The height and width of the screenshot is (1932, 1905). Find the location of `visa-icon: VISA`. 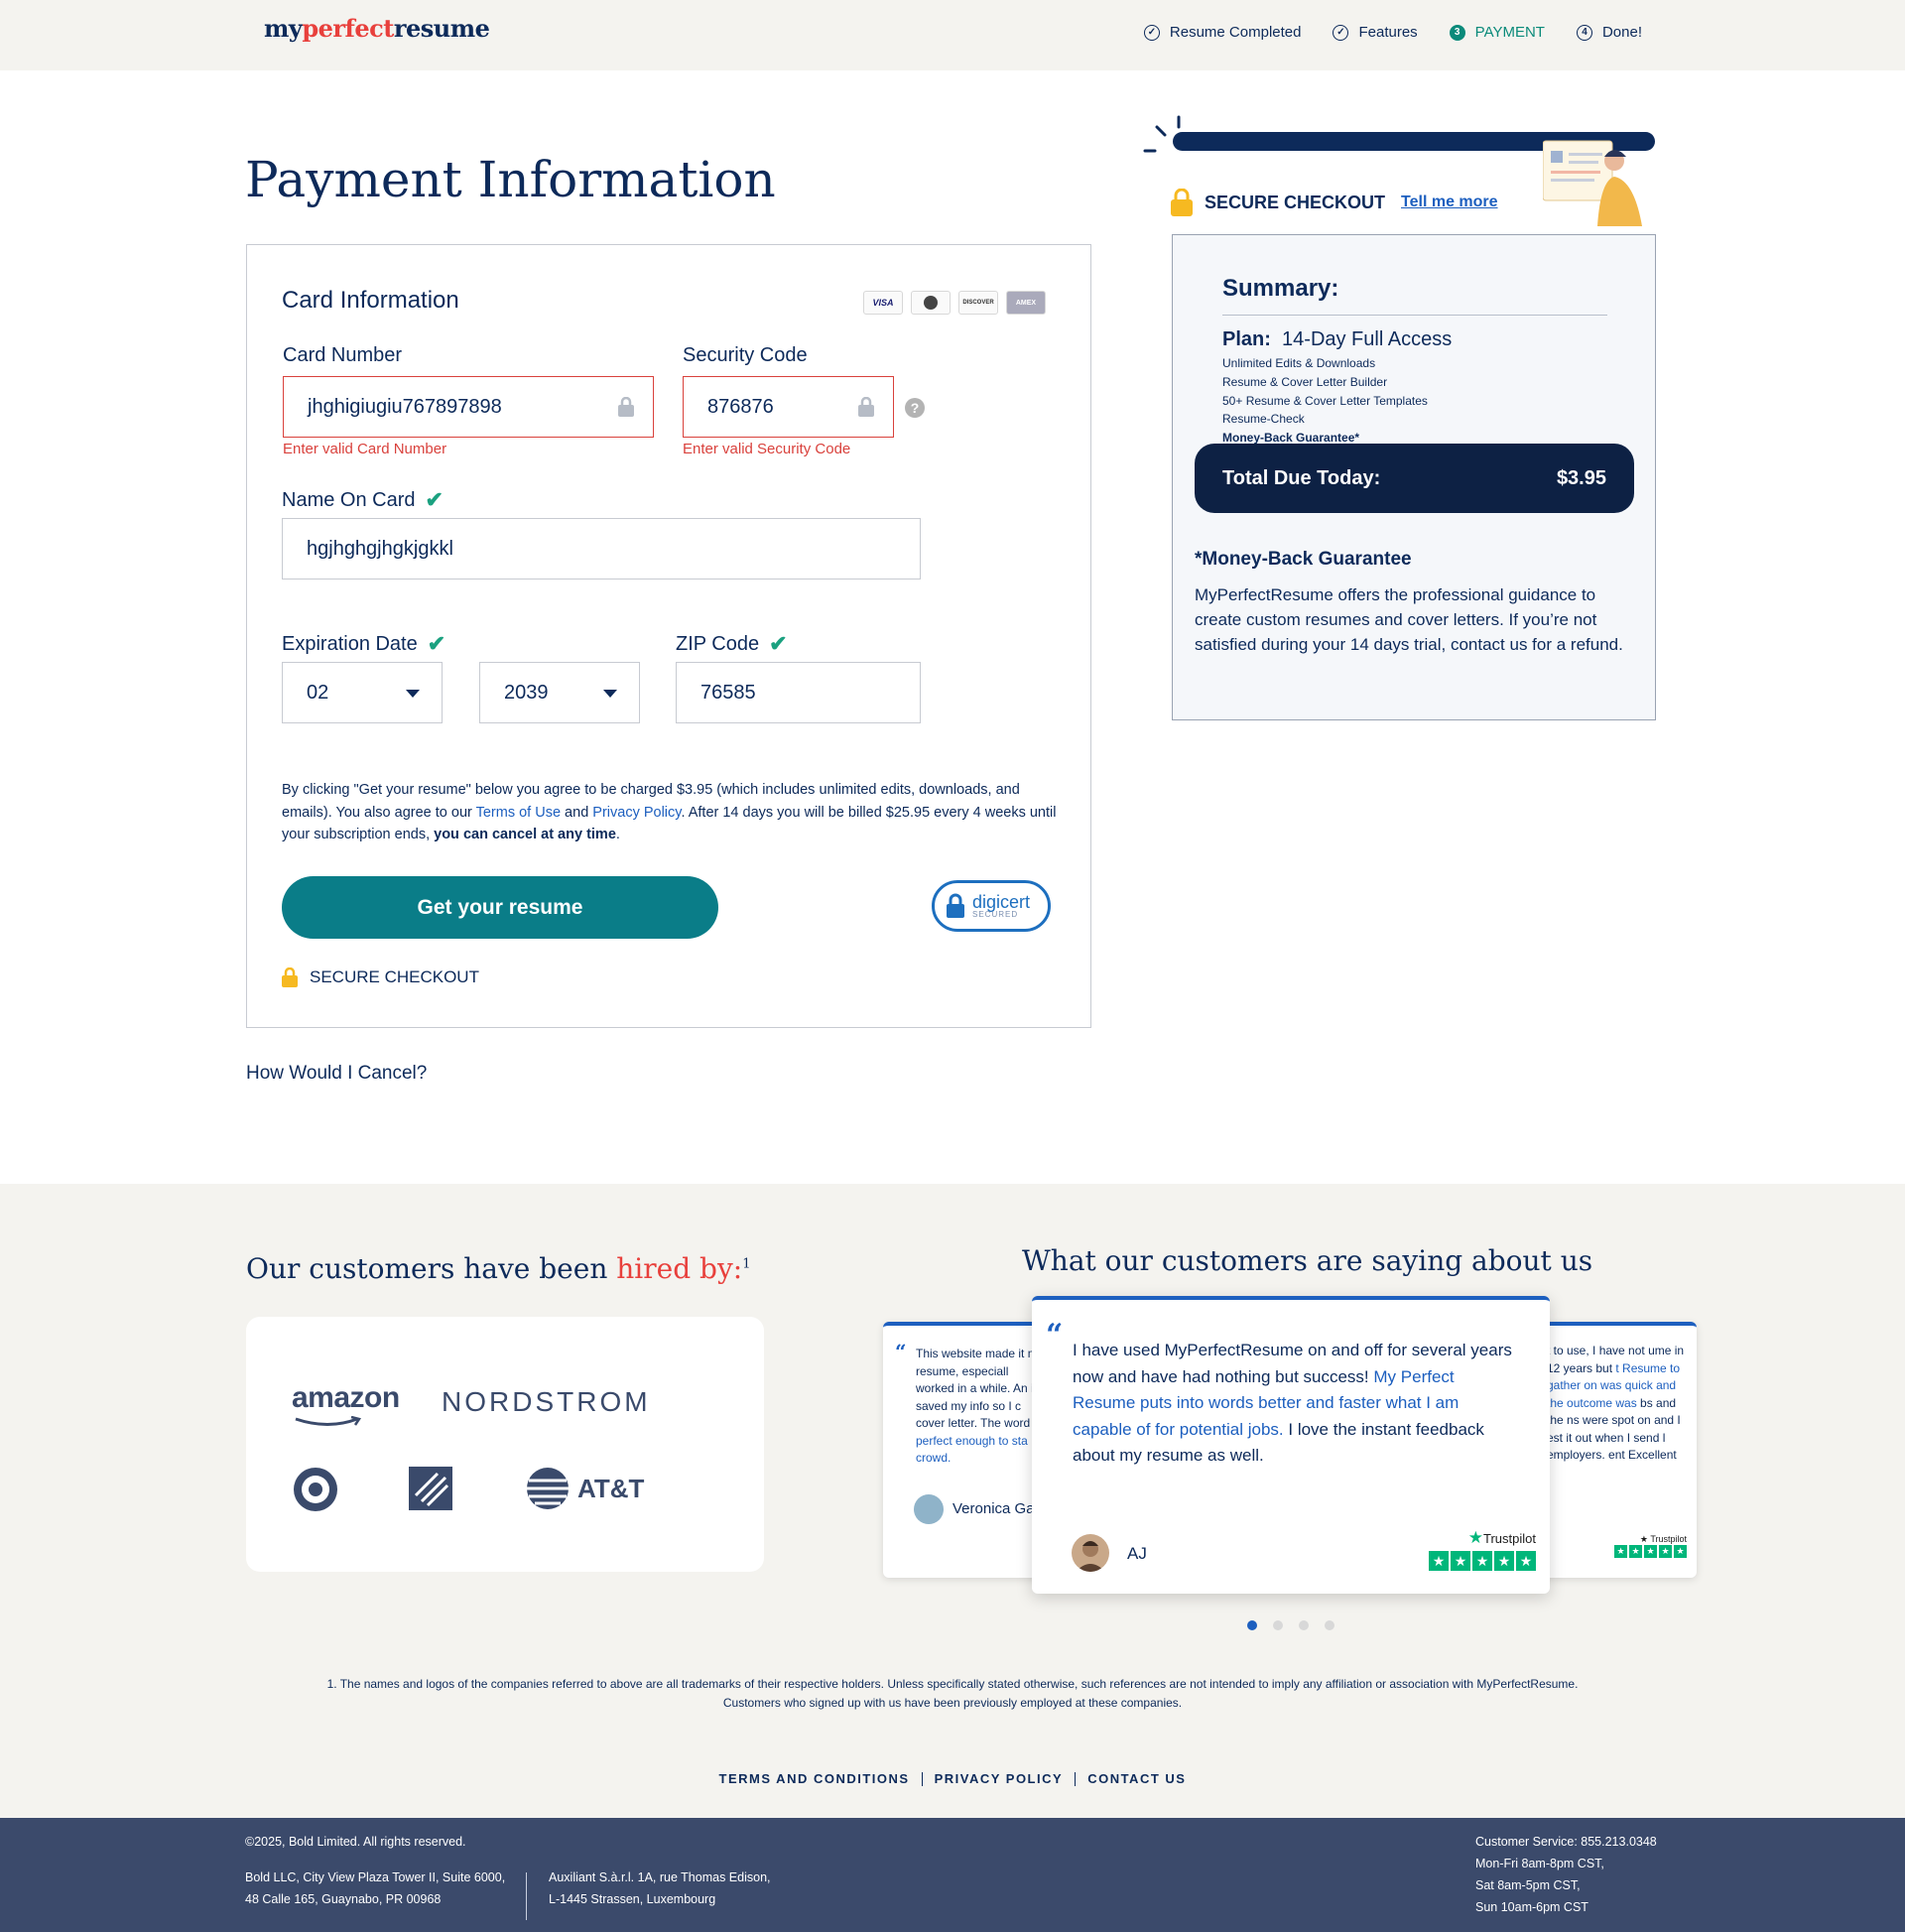

visa-icon: VISA is located at coordinates (883, 303).